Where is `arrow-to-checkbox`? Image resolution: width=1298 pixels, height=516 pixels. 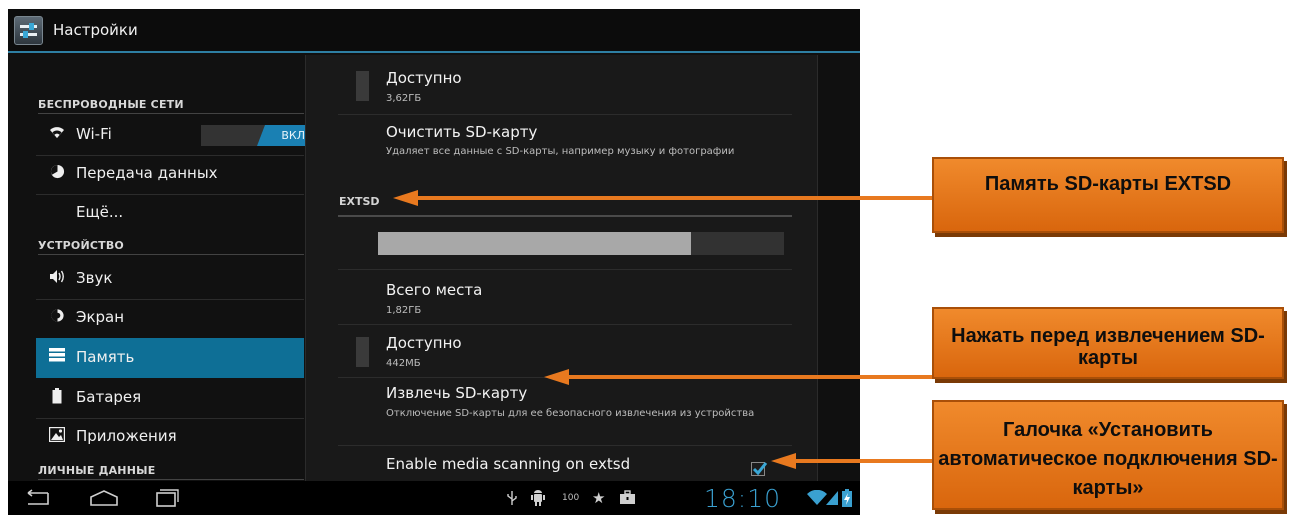 arrow-to-checkbox is located at coordinates (851, 461).